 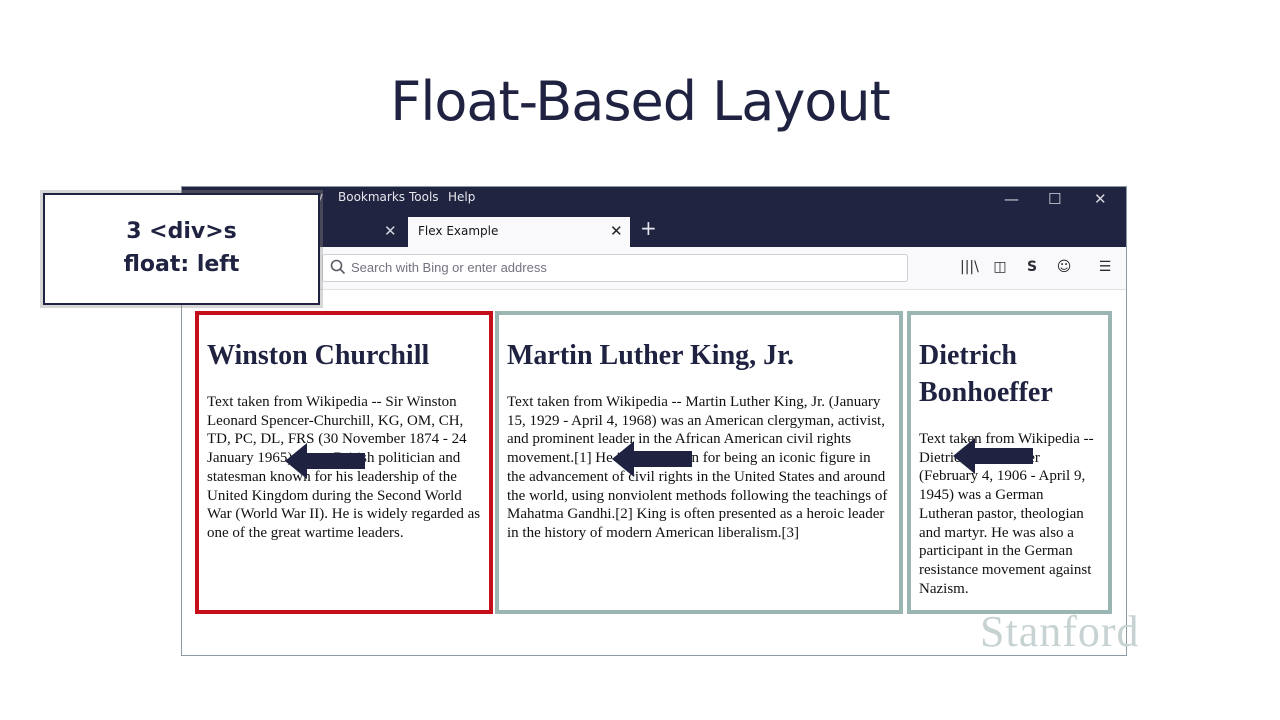 What do you see at coordinates (640, 101) in the screenshot?
I see `slide-title: Float-Based Layout` at bounding box center [640, 101].